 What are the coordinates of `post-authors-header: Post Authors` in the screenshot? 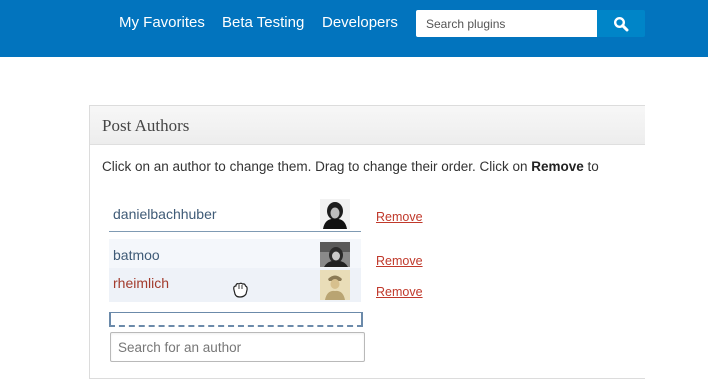 It's located at (367, 125).